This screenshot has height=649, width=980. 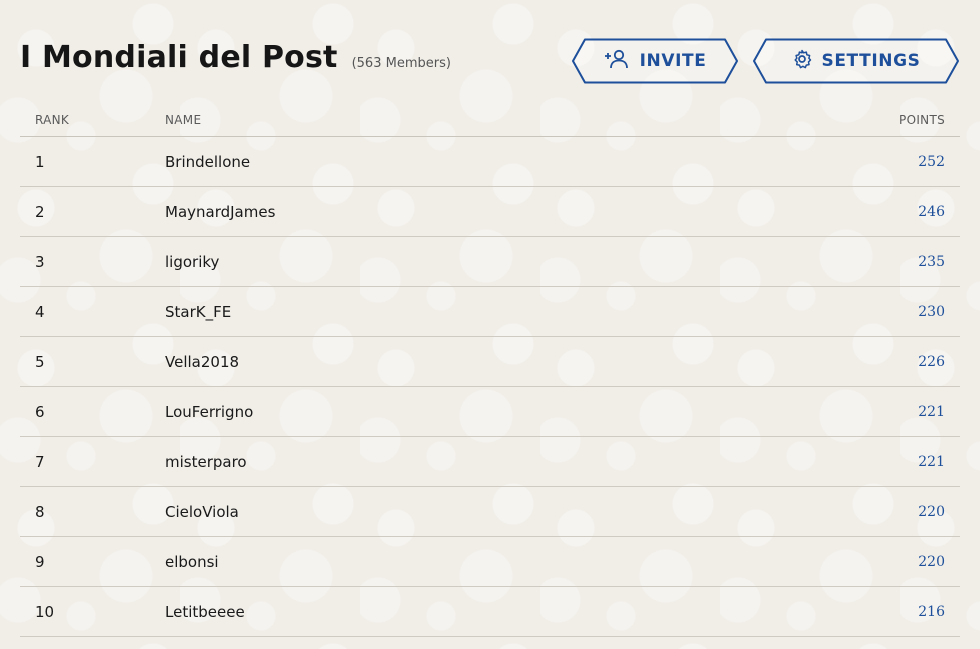 What do you see at coordinates (502, 412) in the screenshot?
I see `row-name: LouFerrigno` at bounding box center [502, 412].